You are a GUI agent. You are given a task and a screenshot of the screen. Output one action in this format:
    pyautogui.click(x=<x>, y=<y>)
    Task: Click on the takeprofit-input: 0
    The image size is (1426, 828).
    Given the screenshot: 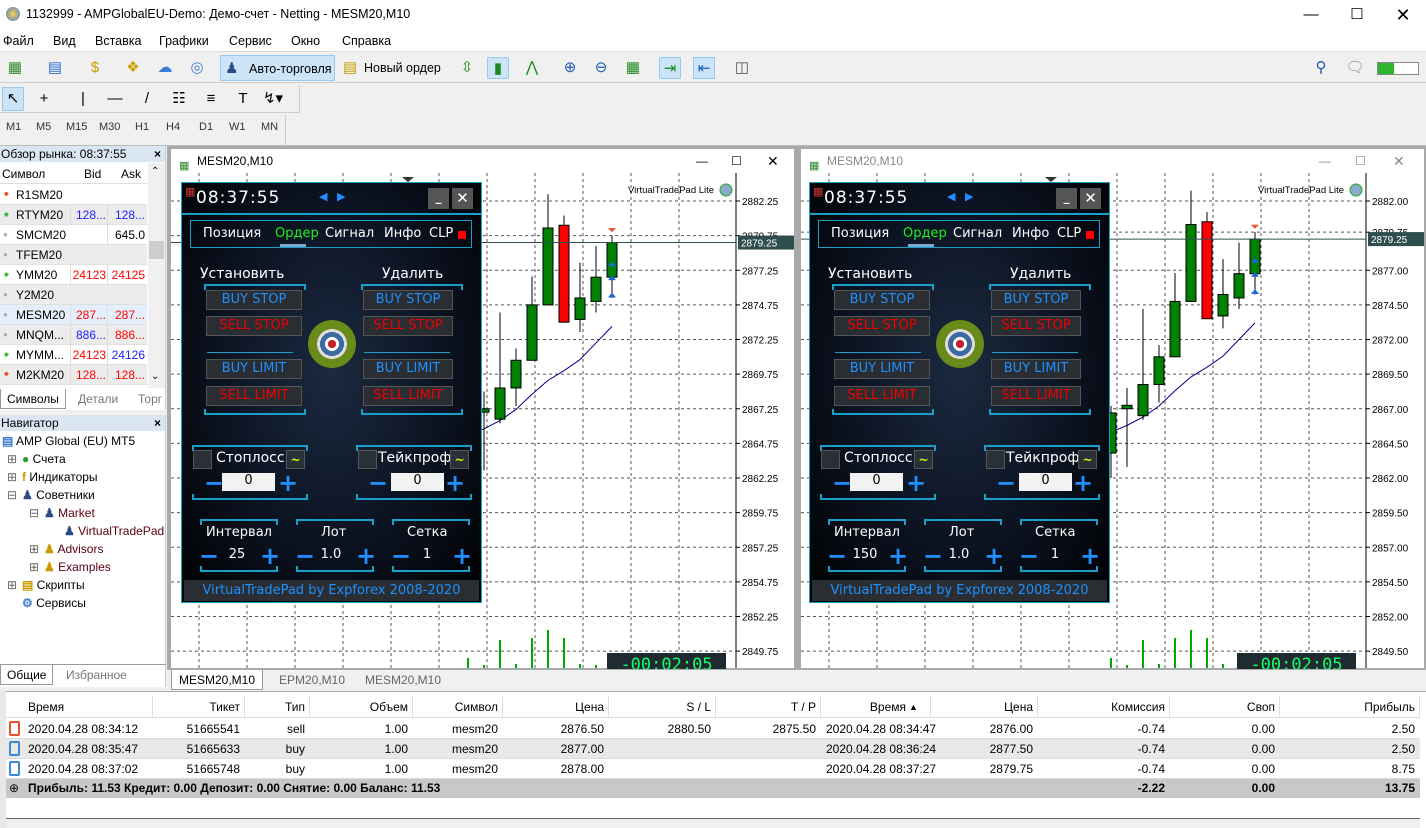 What is the action you would take?
    pyautogui.click(x=417, y=482)
    